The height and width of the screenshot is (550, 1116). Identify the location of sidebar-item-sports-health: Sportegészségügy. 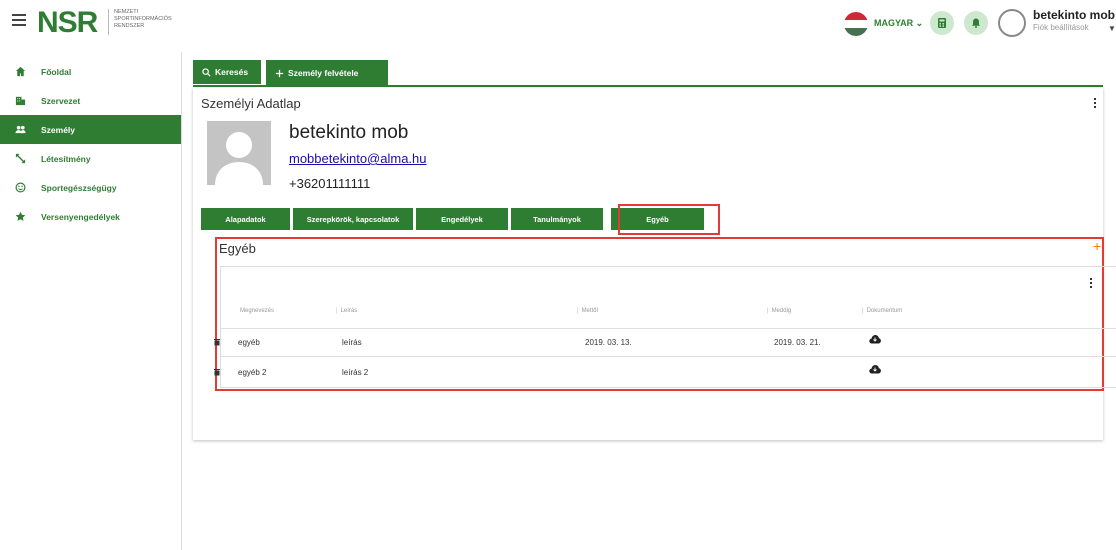
(90, 187).